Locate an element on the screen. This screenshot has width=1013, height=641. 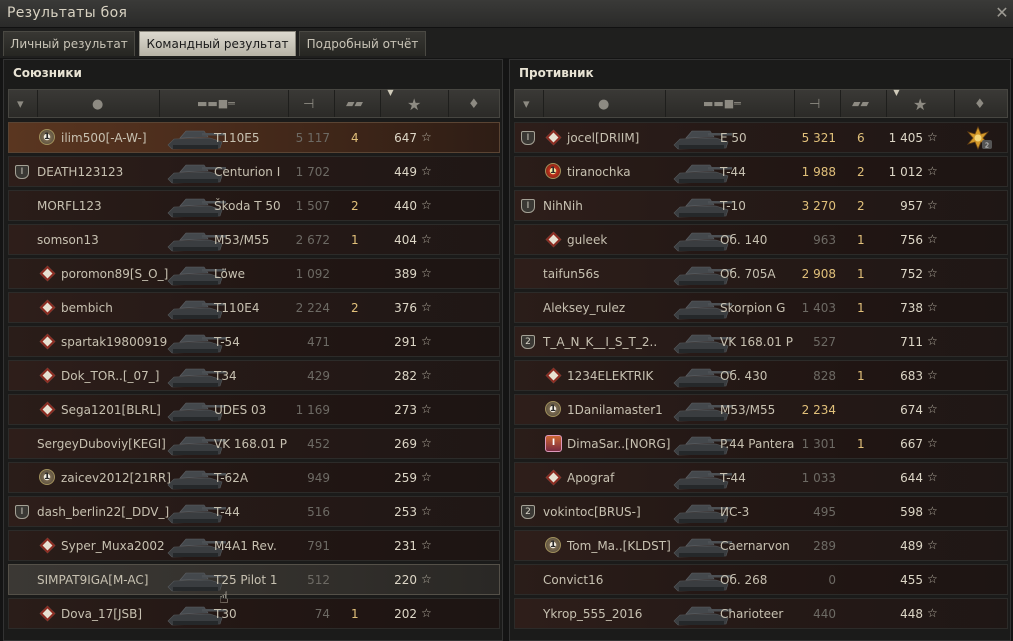
vehicle-name: P.44 Pantera is located at coordinates (757, 444).